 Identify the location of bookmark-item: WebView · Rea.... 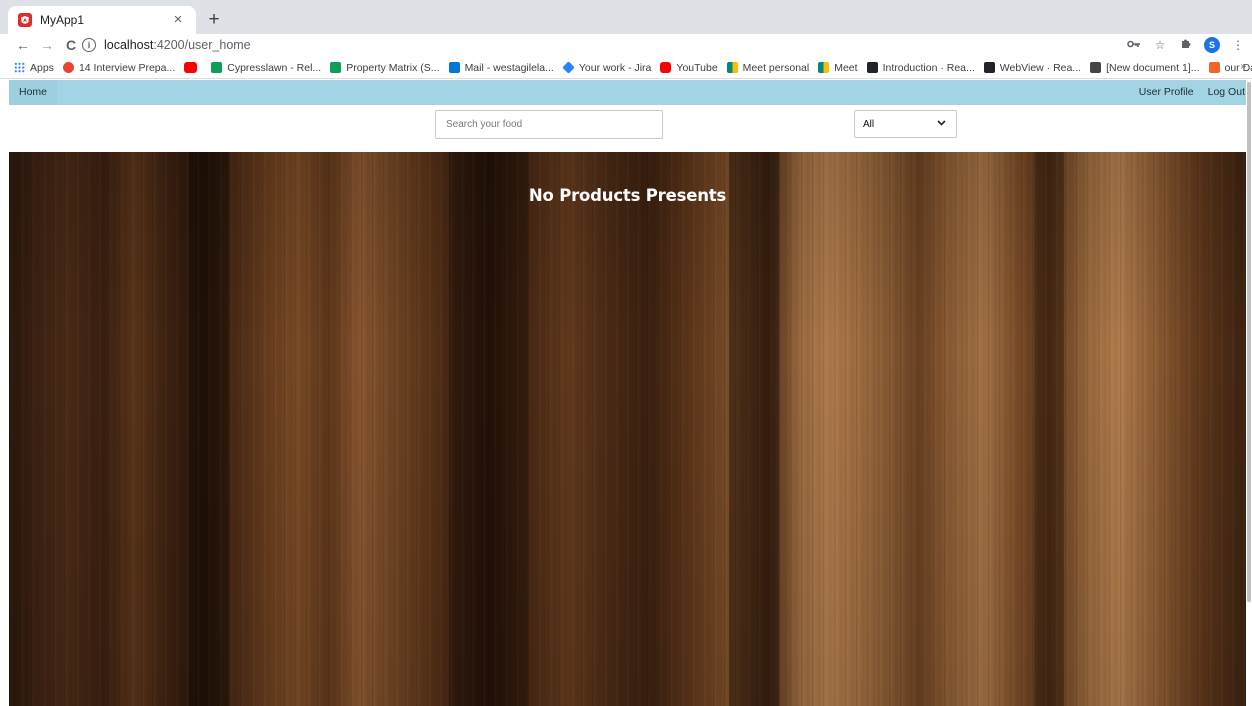
(1032, 67).